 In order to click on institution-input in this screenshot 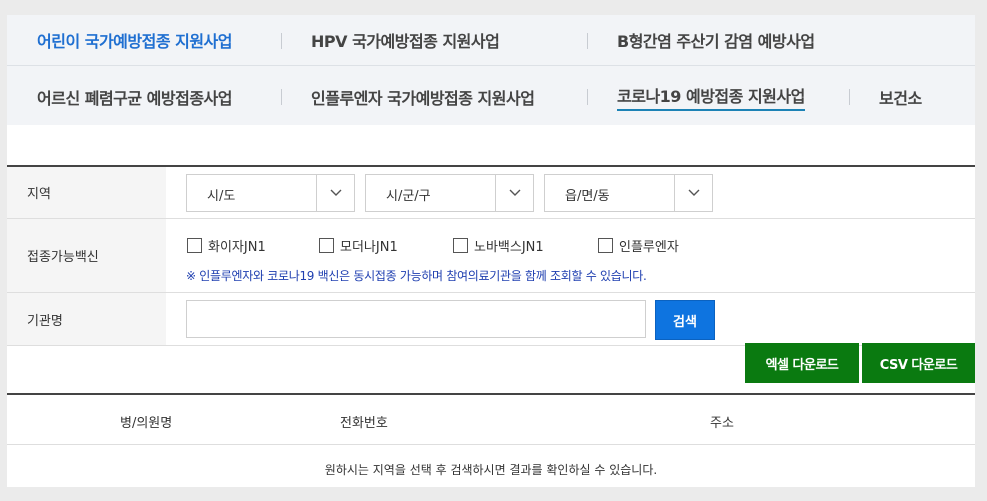, I will do `click(416, 319)`.